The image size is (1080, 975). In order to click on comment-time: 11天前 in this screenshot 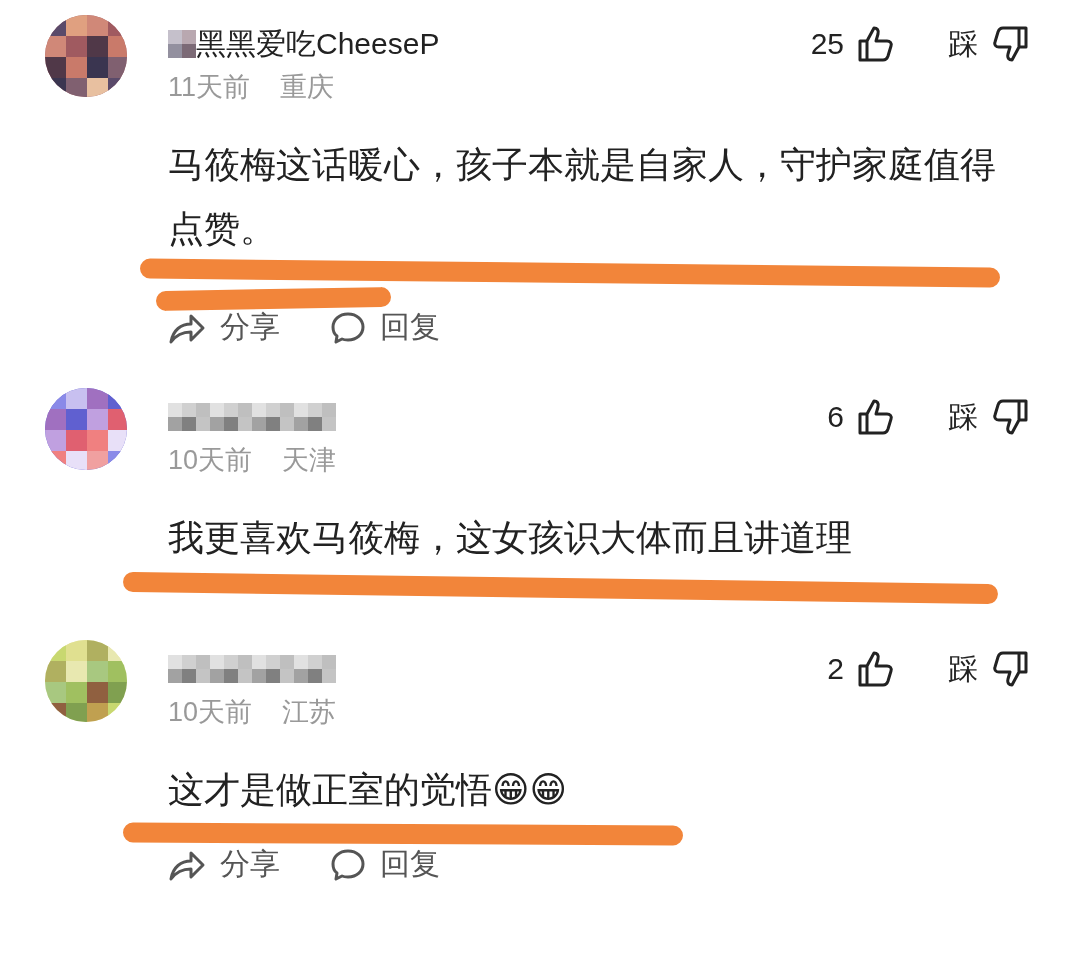, I will do `click(209, 87)`.